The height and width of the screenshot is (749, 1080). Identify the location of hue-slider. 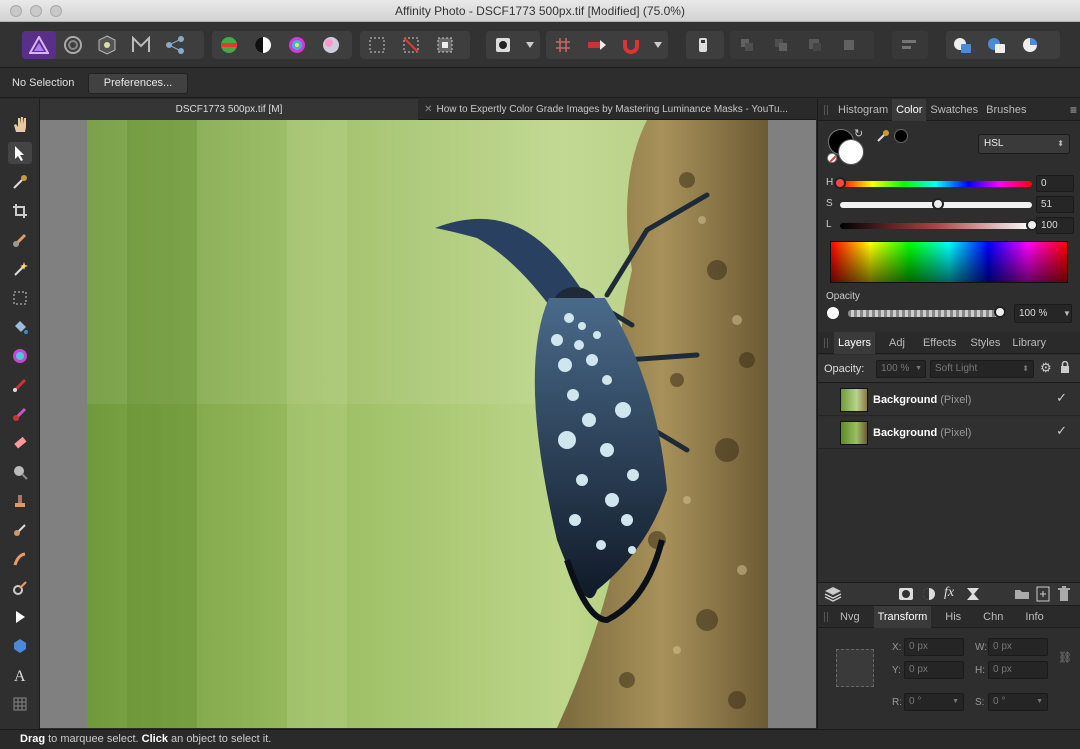
(933, 183).